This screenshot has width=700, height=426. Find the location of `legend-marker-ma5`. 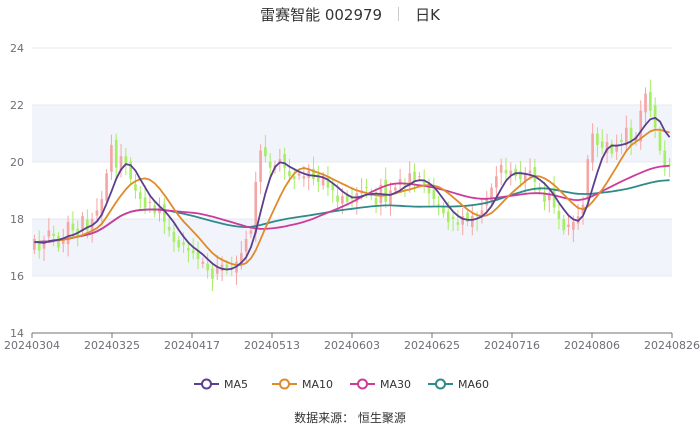

legend-marker-ma5 is located at coordinates (206, 384).